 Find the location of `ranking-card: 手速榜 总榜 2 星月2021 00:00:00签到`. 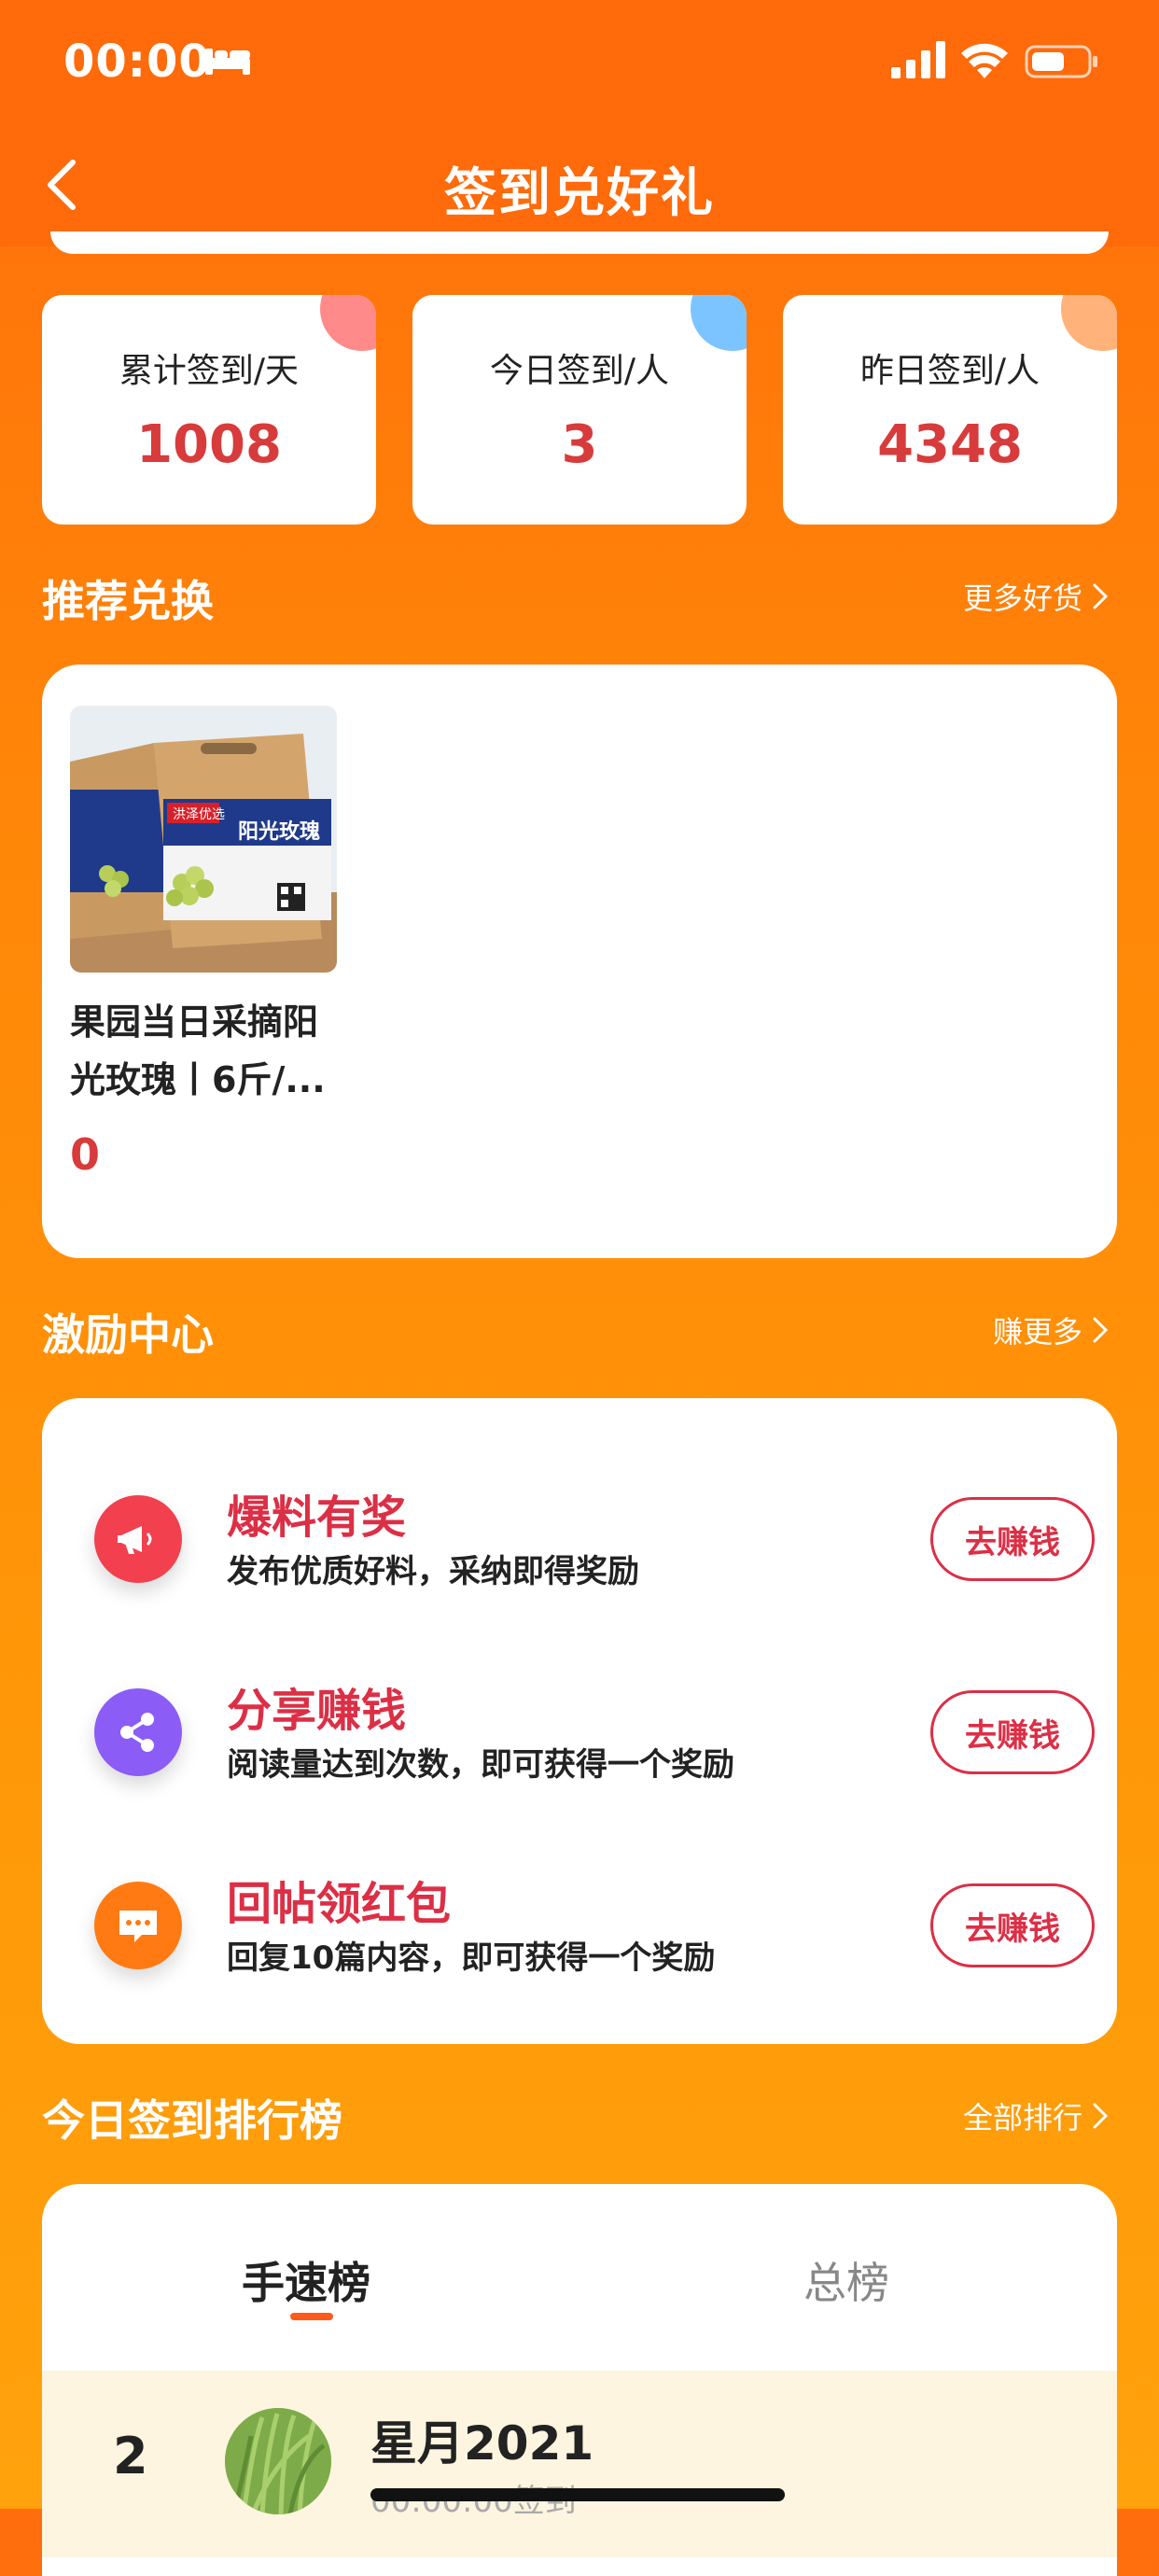

ranking-card: 手速榜 总榜 2 星月2021 00:00:00签到 is located at coordinates (579, 2380).